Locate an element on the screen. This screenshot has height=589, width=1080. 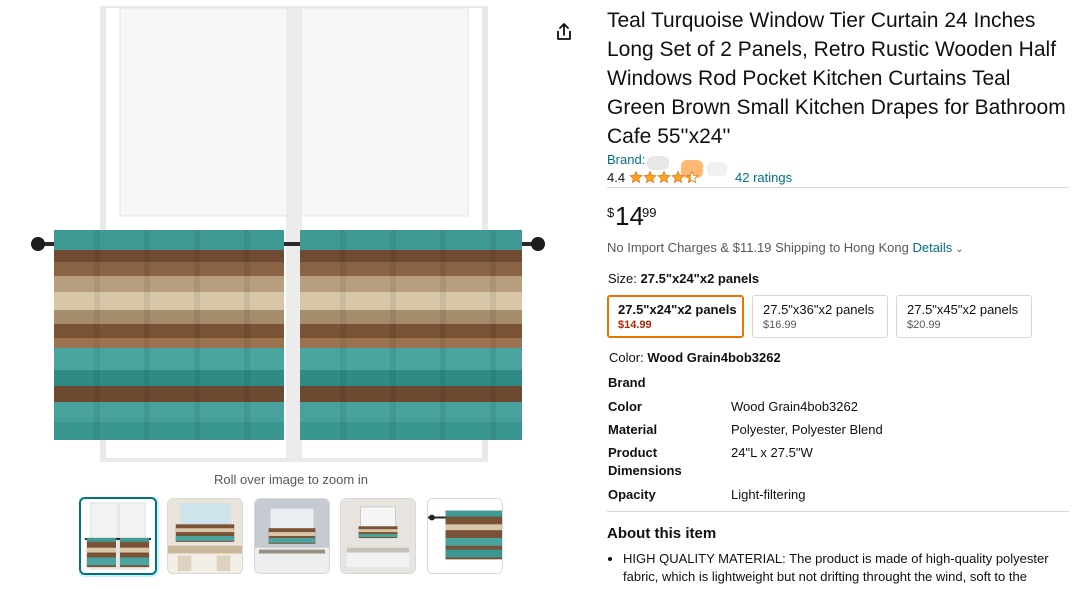
brand-link: Brand: is located at coordinates (626, 159).